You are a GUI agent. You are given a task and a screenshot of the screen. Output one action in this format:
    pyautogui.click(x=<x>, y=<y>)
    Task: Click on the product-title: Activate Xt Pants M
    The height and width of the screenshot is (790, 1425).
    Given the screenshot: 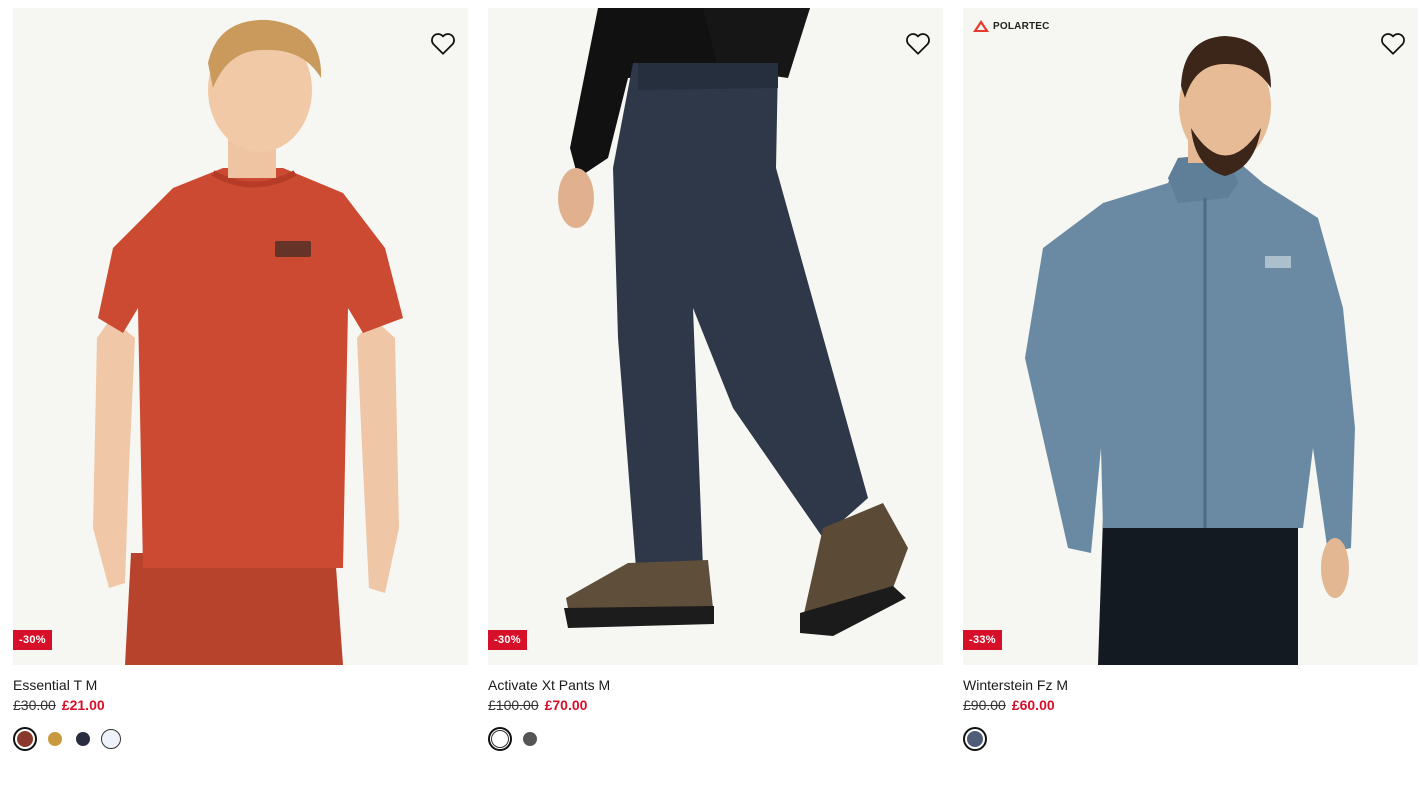 What is the action you would take?
    pyautogui.click(x=715, y=685)
    